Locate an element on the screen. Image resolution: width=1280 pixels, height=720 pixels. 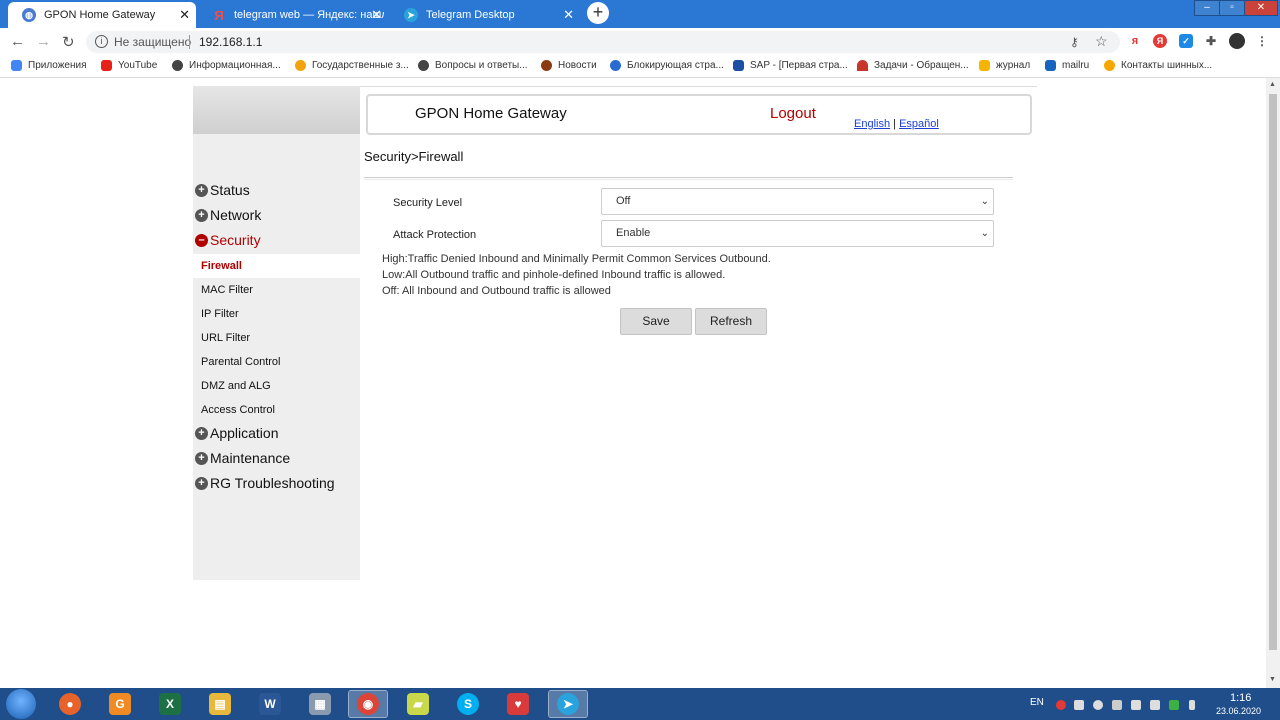
yandex-browser-icon: Я is located at coordinates (1160, 41).